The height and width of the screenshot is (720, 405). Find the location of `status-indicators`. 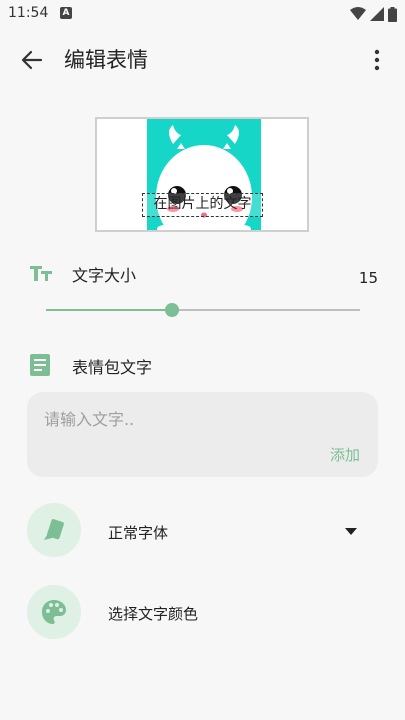

status-indicators is located at coordinates (373, 14).